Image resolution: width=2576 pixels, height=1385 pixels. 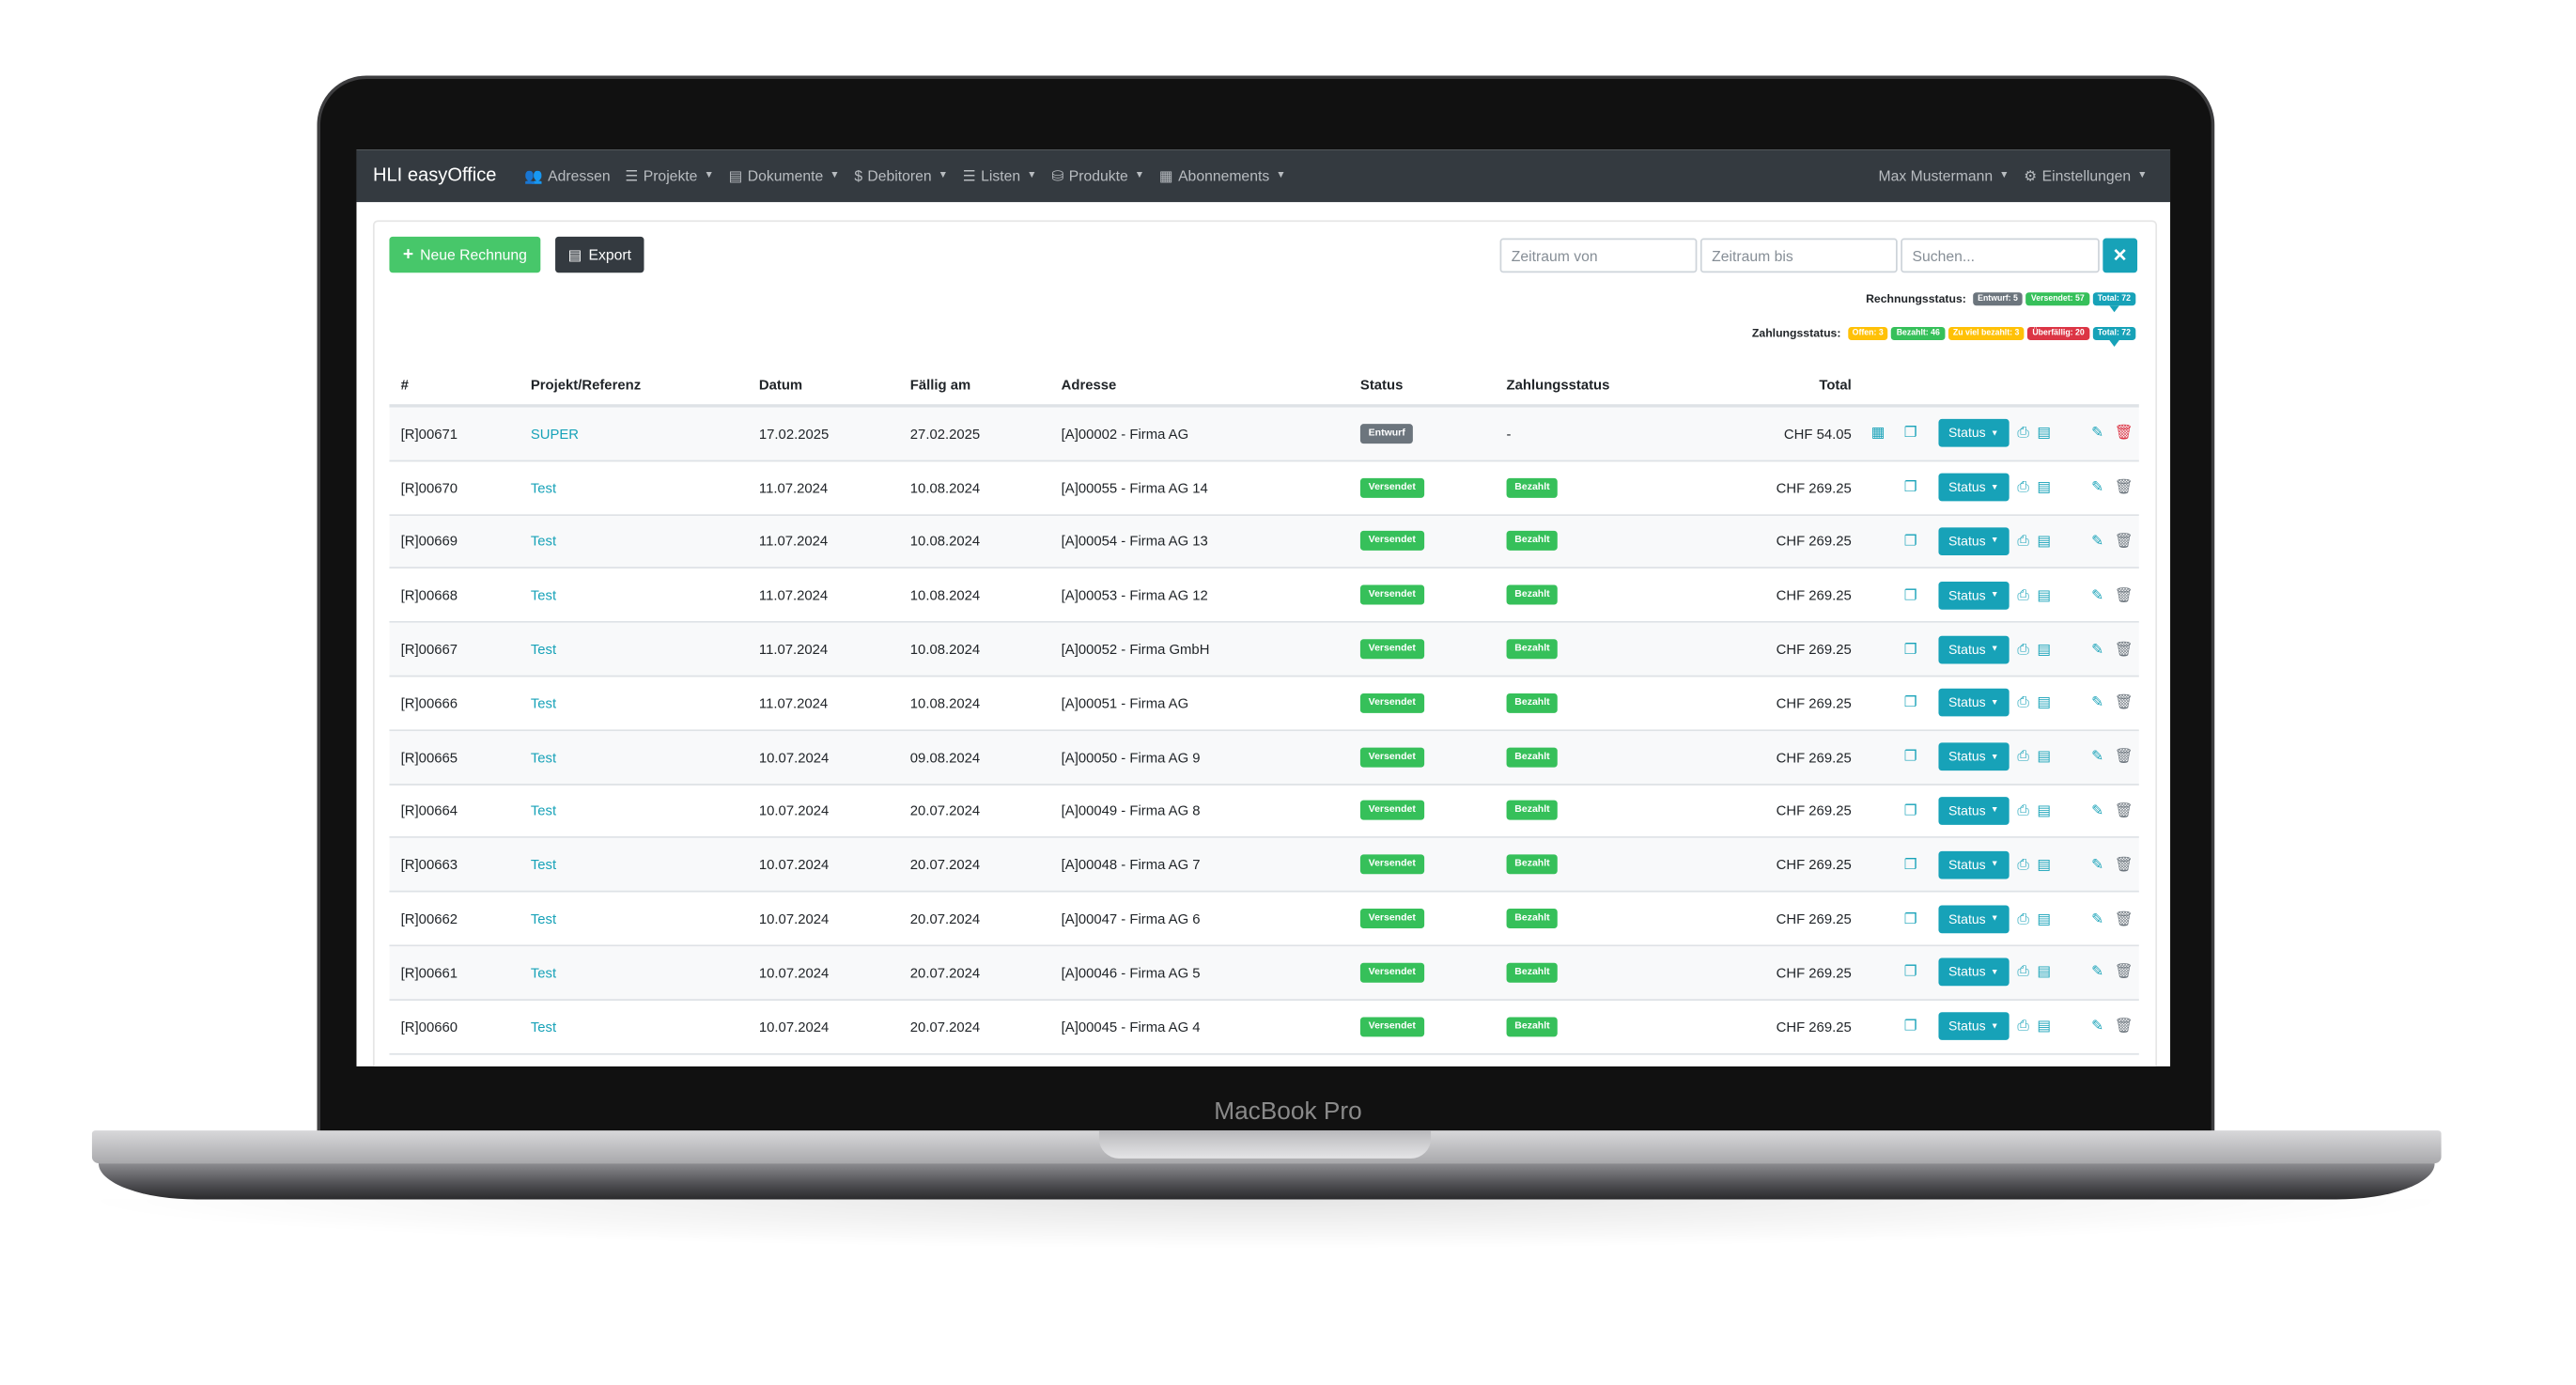 I want to click on col-reference-header: Projekt/Referenz, so click(x=586, y=383).